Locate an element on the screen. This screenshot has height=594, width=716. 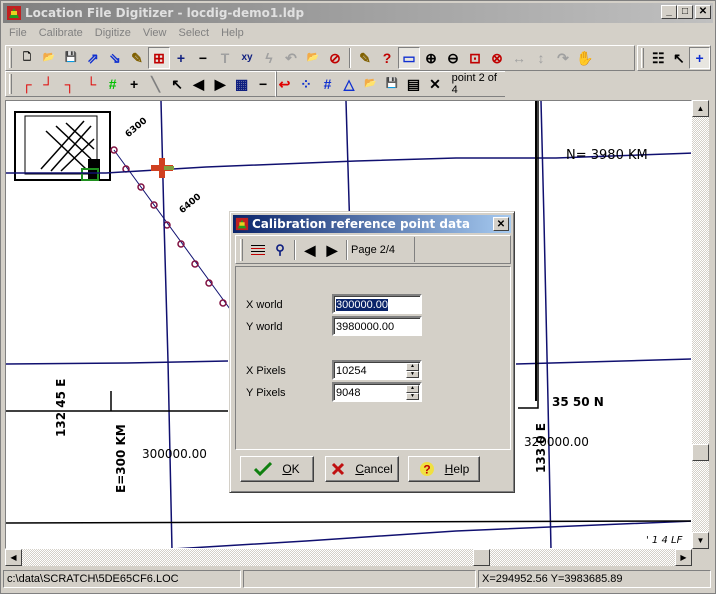
y-world-label: Y world is located at coordinates (264, 327).